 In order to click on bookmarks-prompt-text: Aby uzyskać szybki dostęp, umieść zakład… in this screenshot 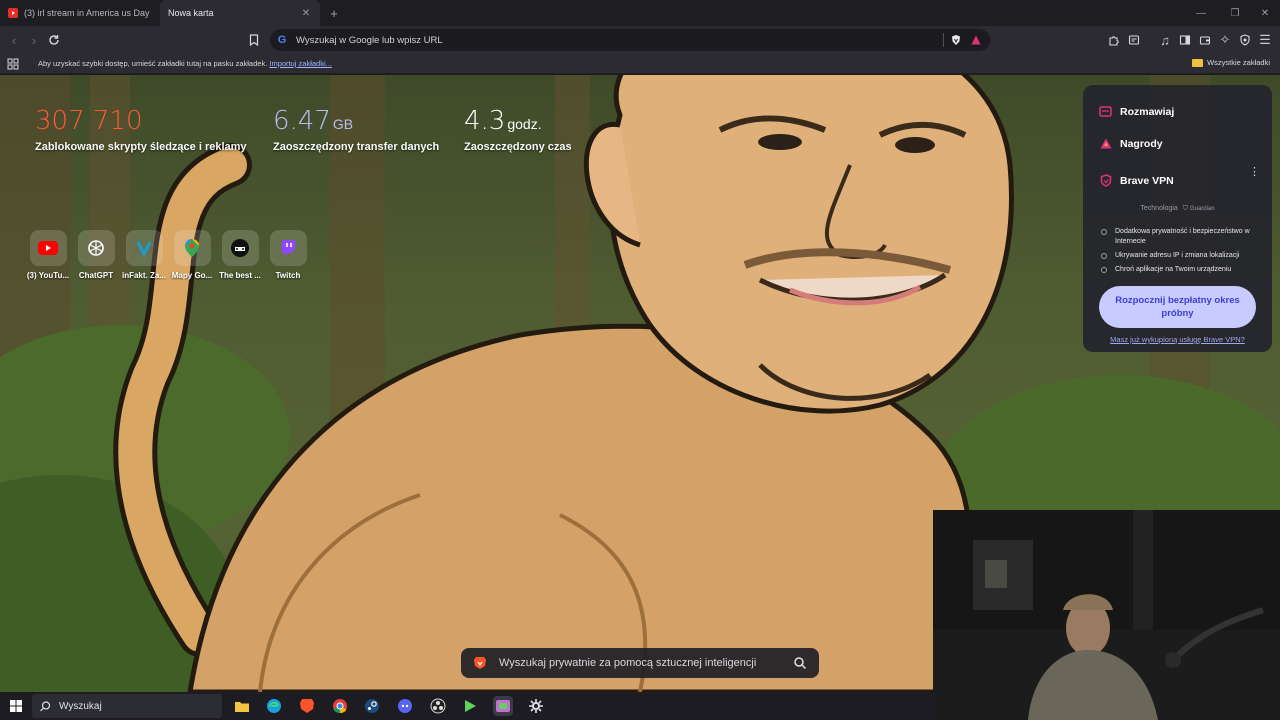, I will do `click(153, 63)`.